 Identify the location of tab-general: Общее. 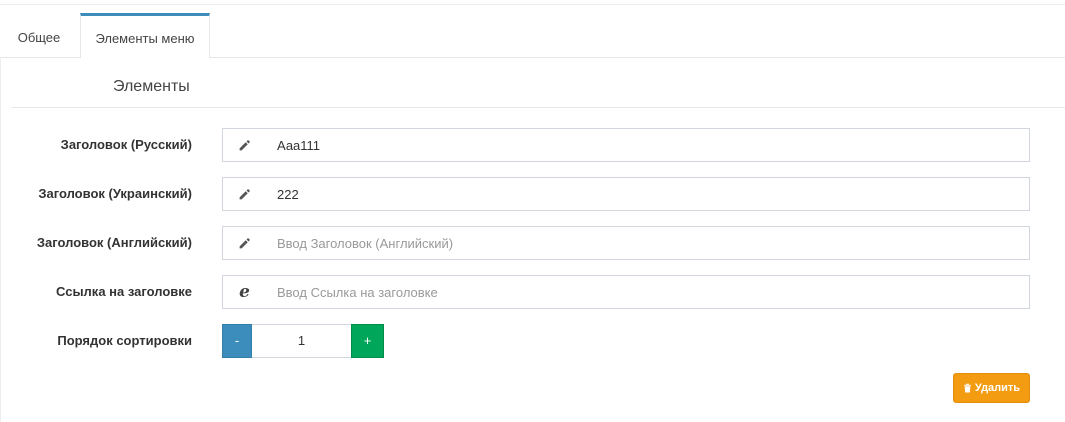
(39, 35).